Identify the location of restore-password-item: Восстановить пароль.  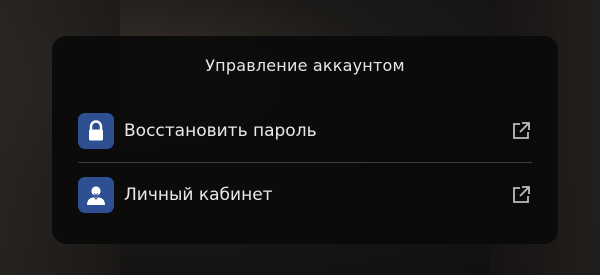
(305, 131).